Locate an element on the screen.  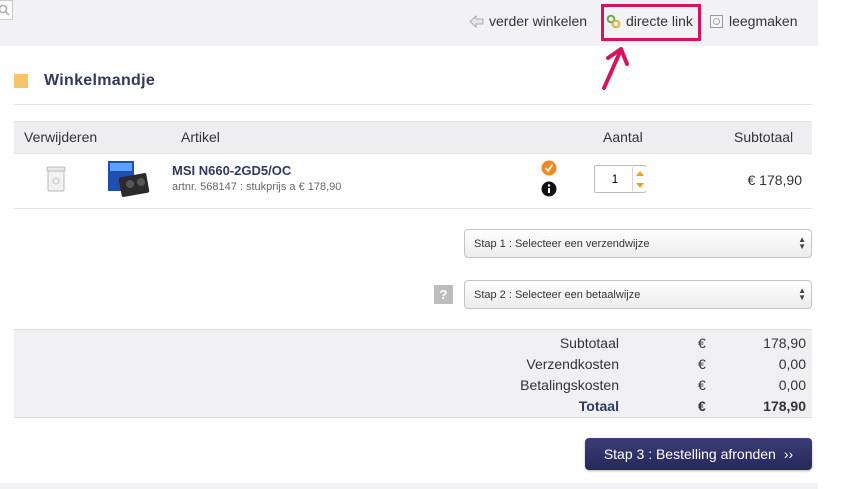
totals-row-shipping: Verzendkosten € 0,00 is located at coordinates (413, 363).